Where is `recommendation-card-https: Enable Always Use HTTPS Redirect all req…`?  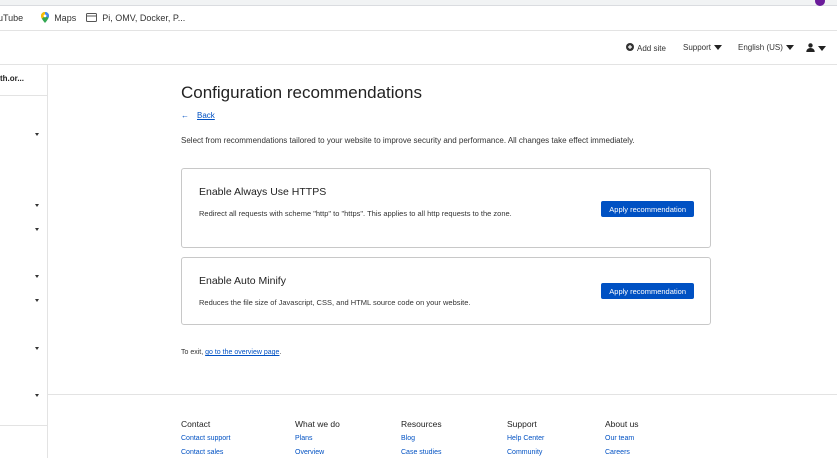
recommendation-card-https: Enable Always Use HTTPS Redirect all req… is located at coordinates (446, 208).